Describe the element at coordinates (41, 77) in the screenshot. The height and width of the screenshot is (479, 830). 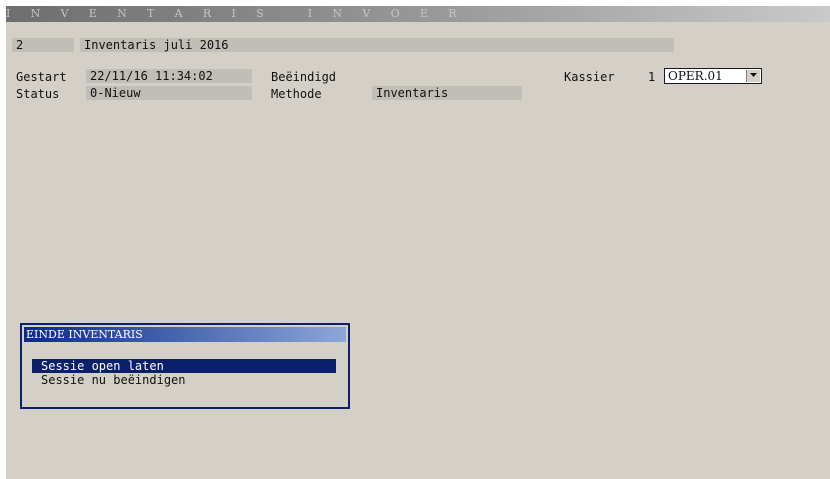
I see `gestart-label: Gestart` at that location.